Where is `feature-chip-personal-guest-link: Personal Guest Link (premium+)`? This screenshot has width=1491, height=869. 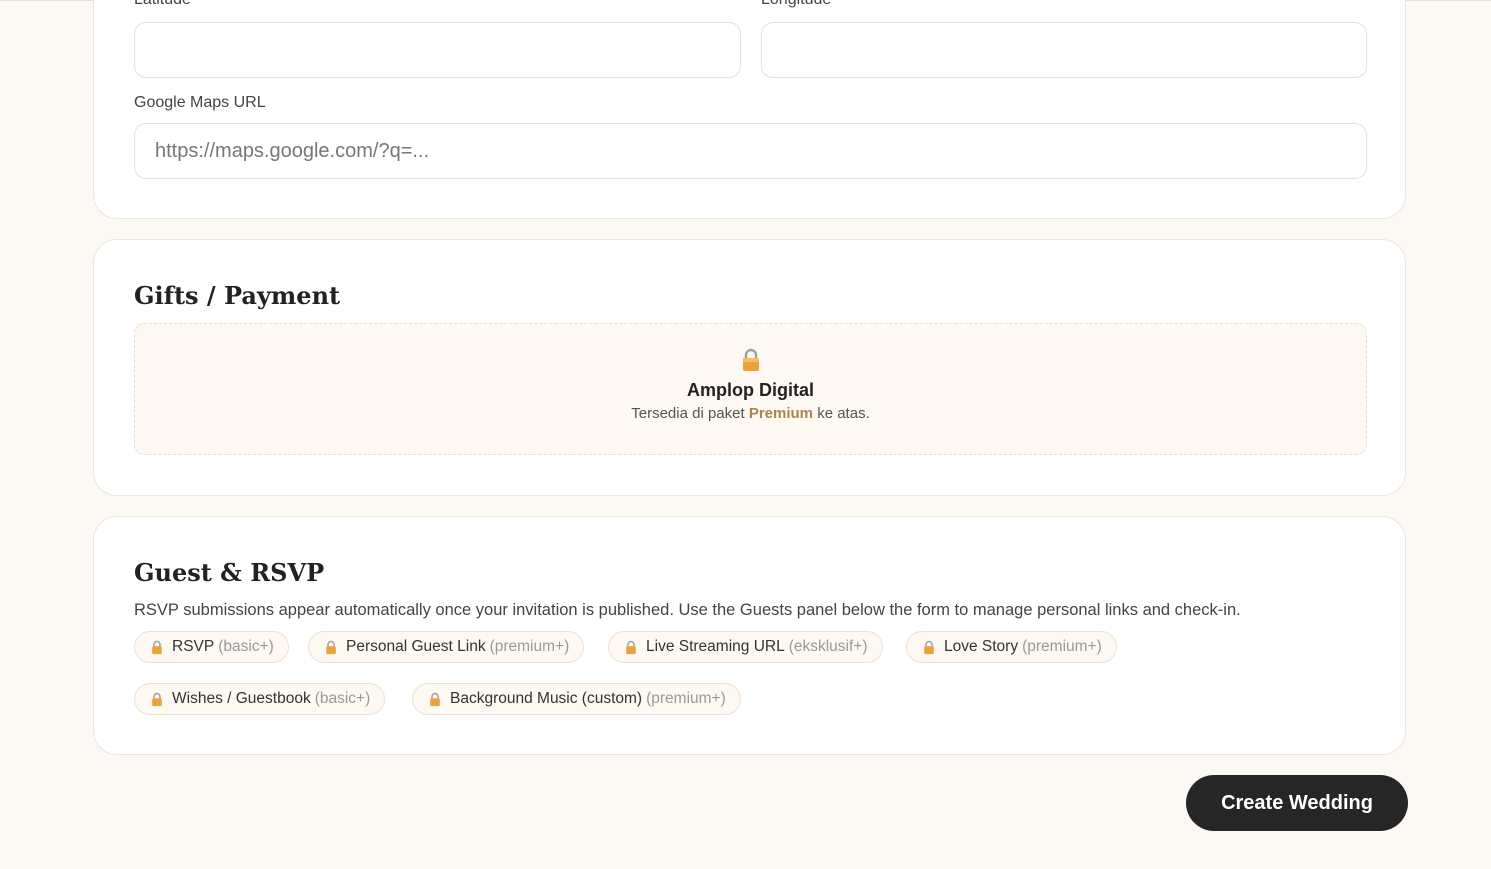 feature-chip-personal-guest-link: Personal Guest Link (premium+) is located at coordinates (446, 647).